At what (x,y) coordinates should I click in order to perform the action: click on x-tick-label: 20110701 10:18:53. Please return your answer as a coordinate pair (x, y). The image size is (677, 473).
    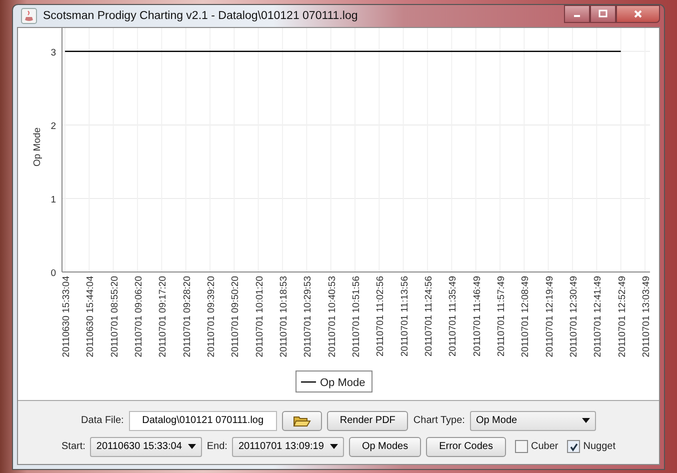
    Looking at the image, I should click on (284, 317).